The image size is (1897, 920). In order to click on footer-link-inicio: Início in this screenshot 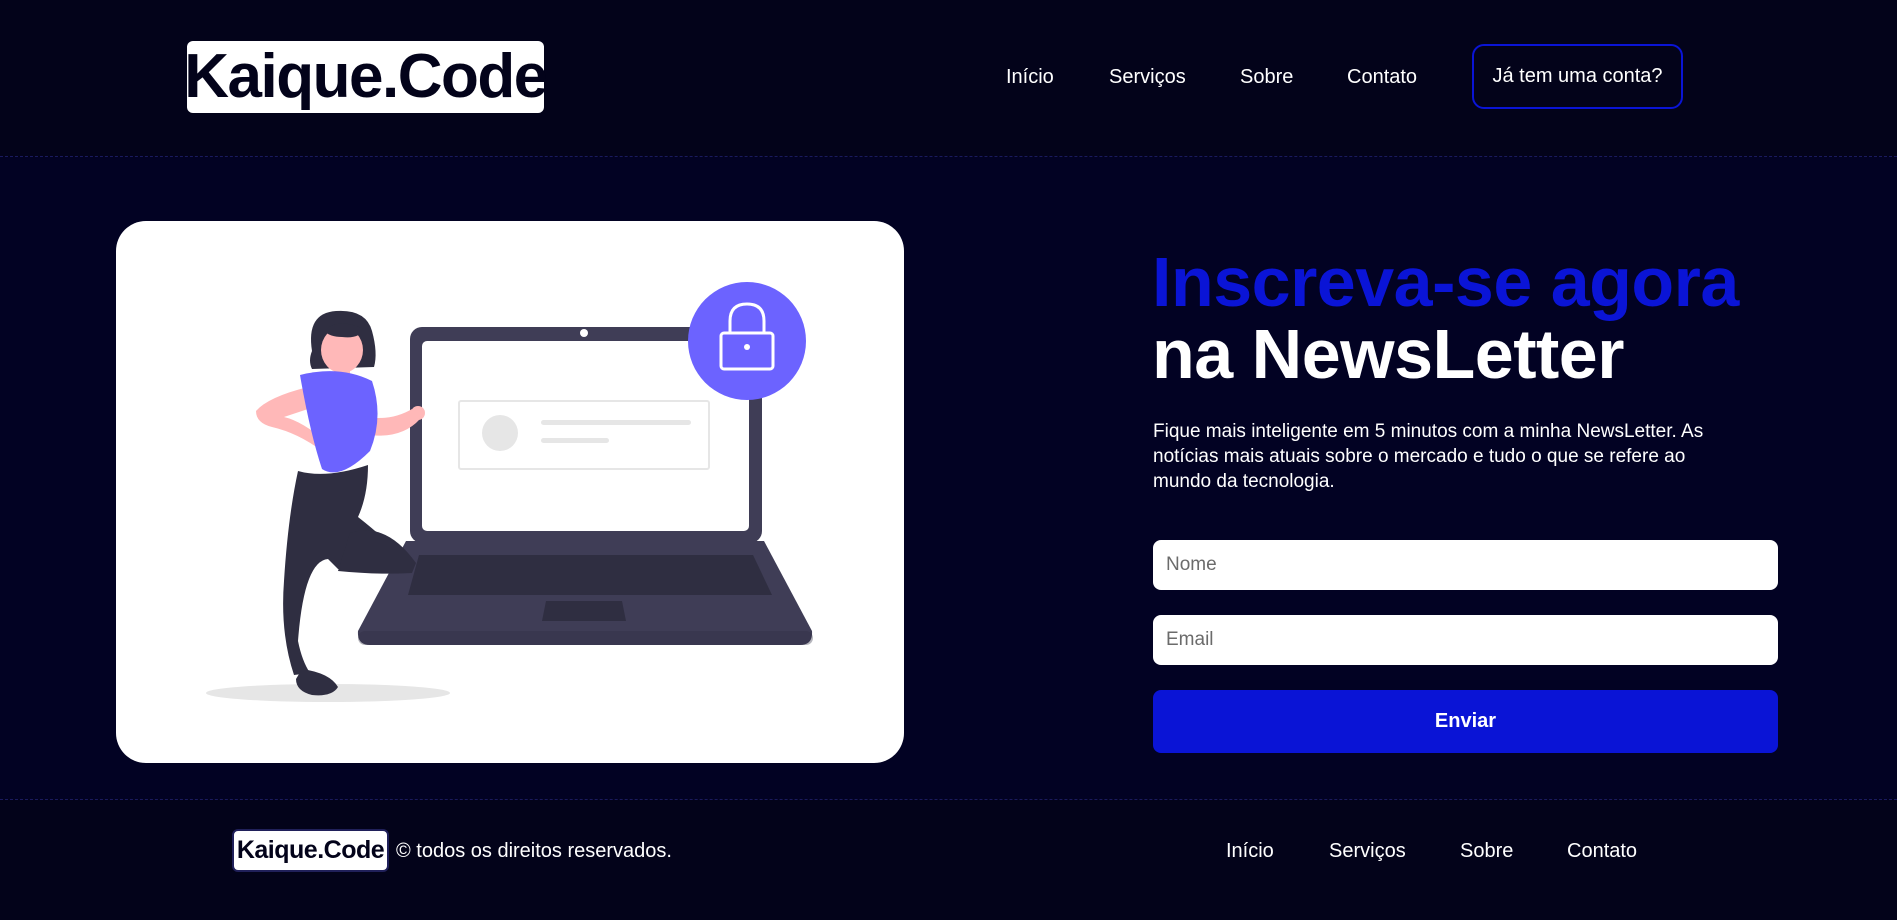, I will do `click(1250, 851)`.